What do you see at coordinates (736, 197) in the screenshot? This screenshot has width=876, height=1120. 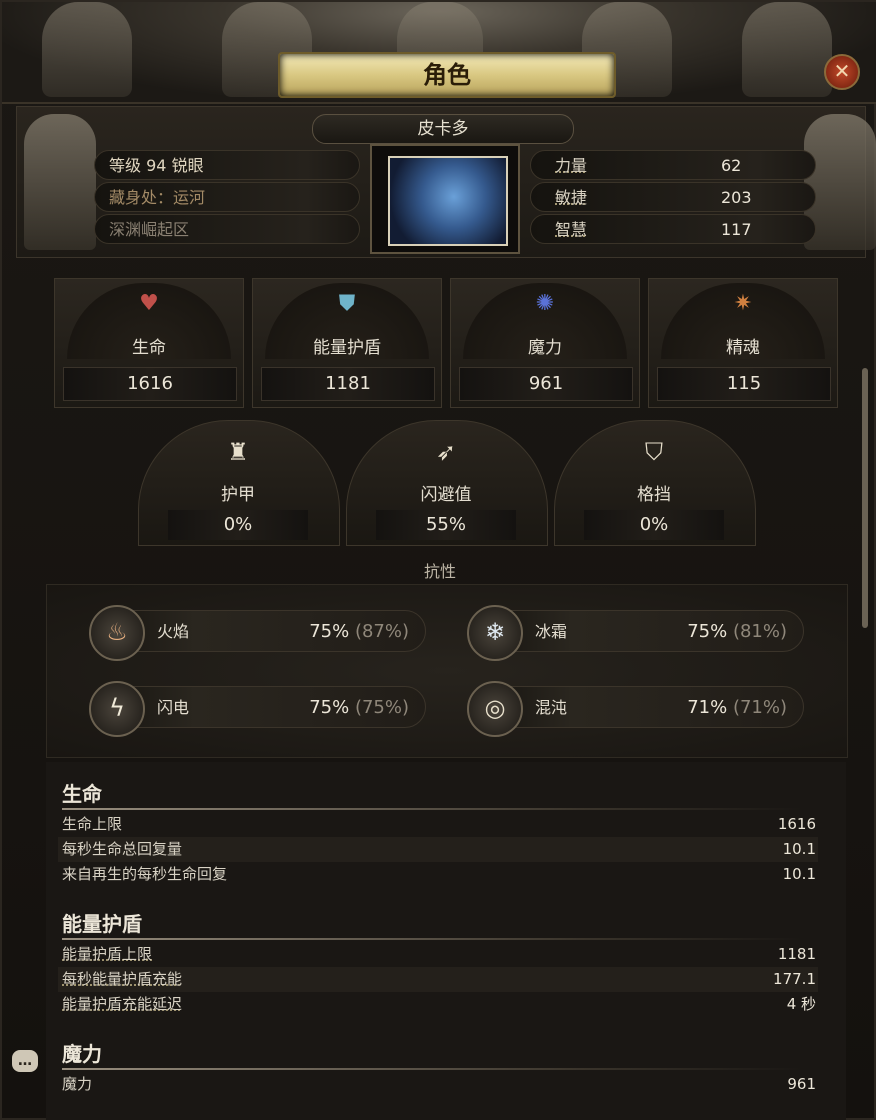 I see `attribute-value: 203` at bounding box center [736, 197].